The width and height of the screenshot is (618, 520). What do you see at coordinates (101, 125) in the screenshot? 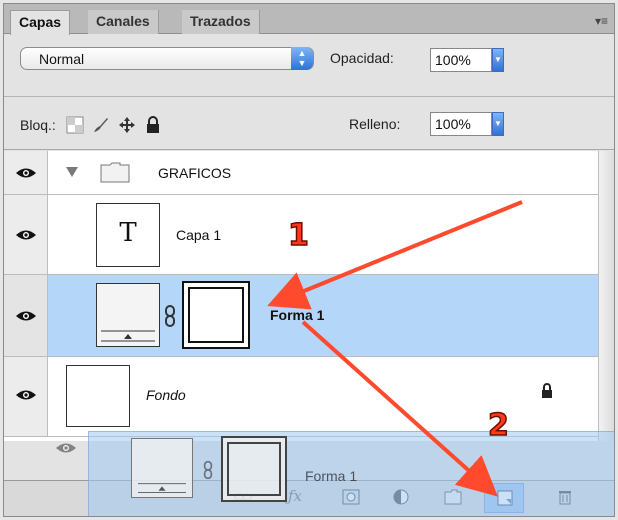
I see `lock-brush-icon` at bounding box center [101, 125].